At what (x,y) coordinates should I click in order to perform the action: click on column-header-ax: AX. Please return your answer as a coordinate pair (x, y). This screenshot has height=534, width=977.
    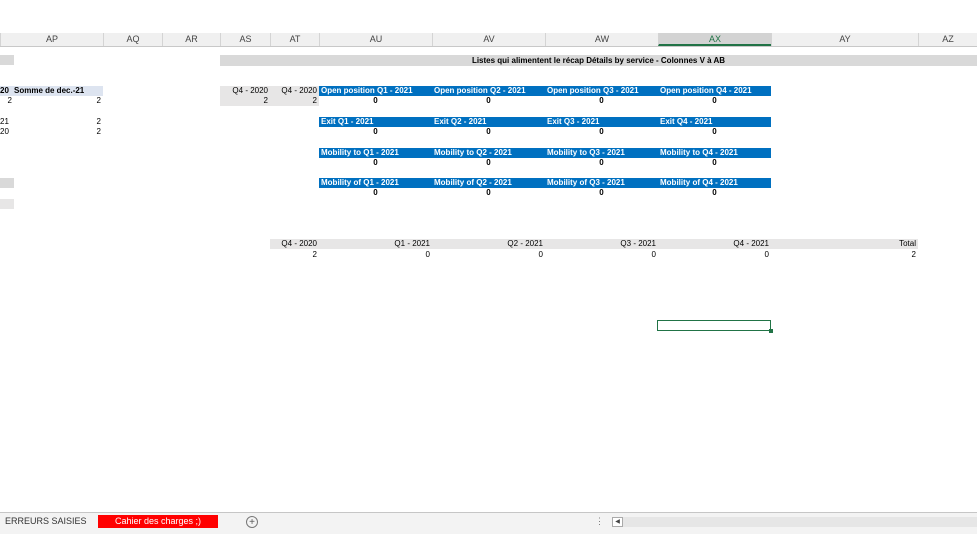
    Looking at the image, I should click on (714, 39).